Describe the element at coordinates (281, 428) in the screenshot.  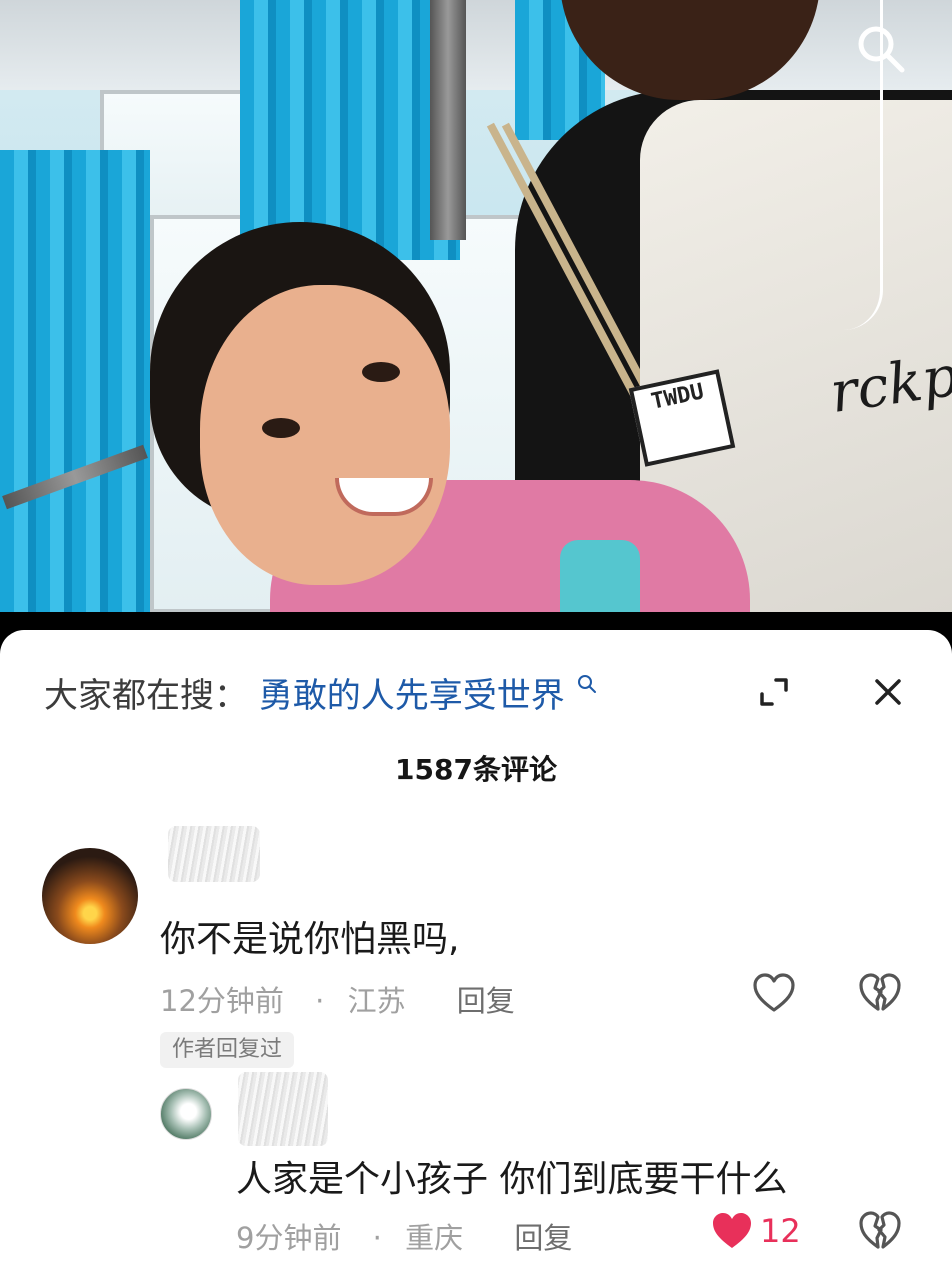
I see `girl-eye-left` at that location.